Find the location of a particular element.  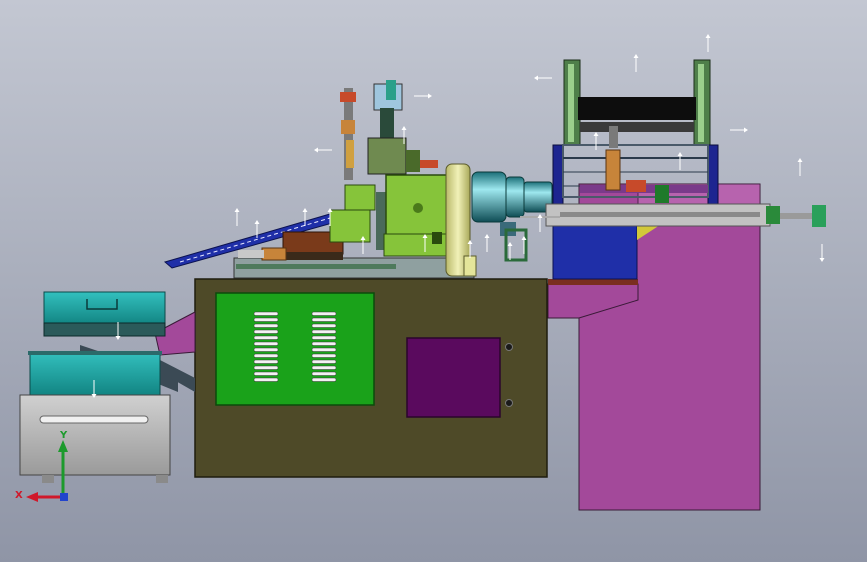

upper-feed-tray is located at coordinates (104, 314).